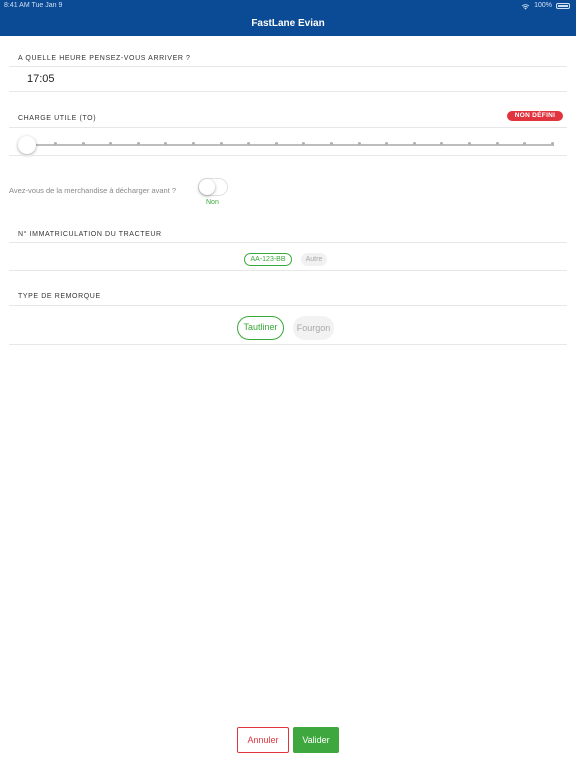 Image resolution: width=576 pixels, height=768 pixels. Describe the element at coordinates (41, 79) in the screenshot. I see `arrival-time-field: 17:05` at that location.